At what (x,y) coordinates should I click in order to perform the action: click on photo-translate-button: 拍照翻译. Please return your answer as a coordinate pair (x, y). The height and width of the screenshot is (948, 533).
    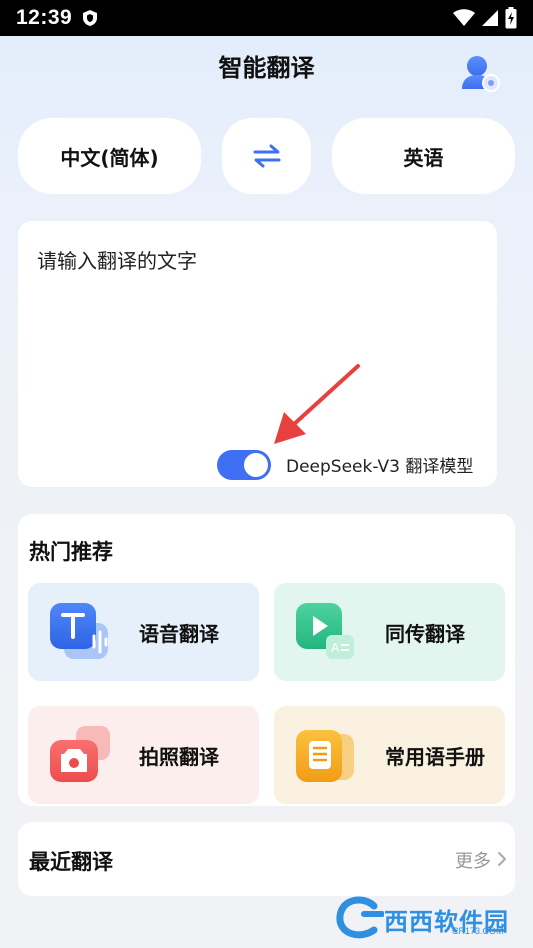
    Looking at the image, I should click on (143, 755).